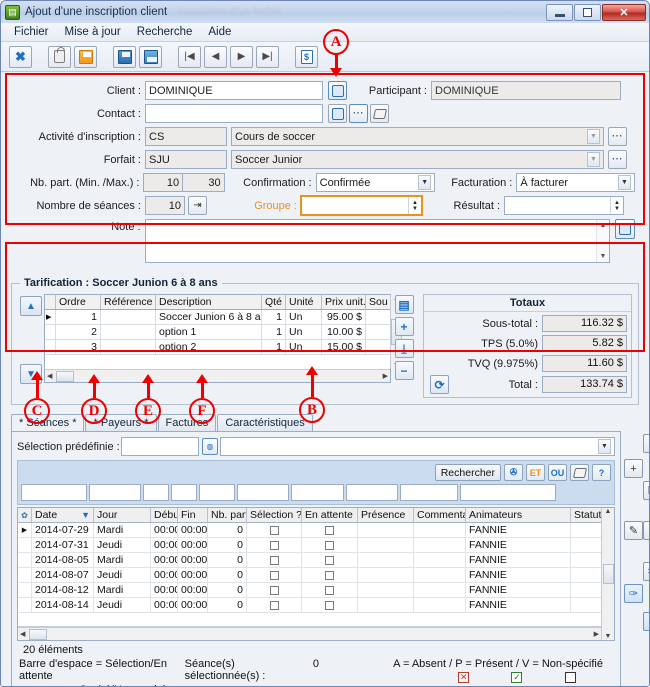  Describe the element at coordinates (217, 492) in the screenshot. I see `filter-nb-part` at that location.